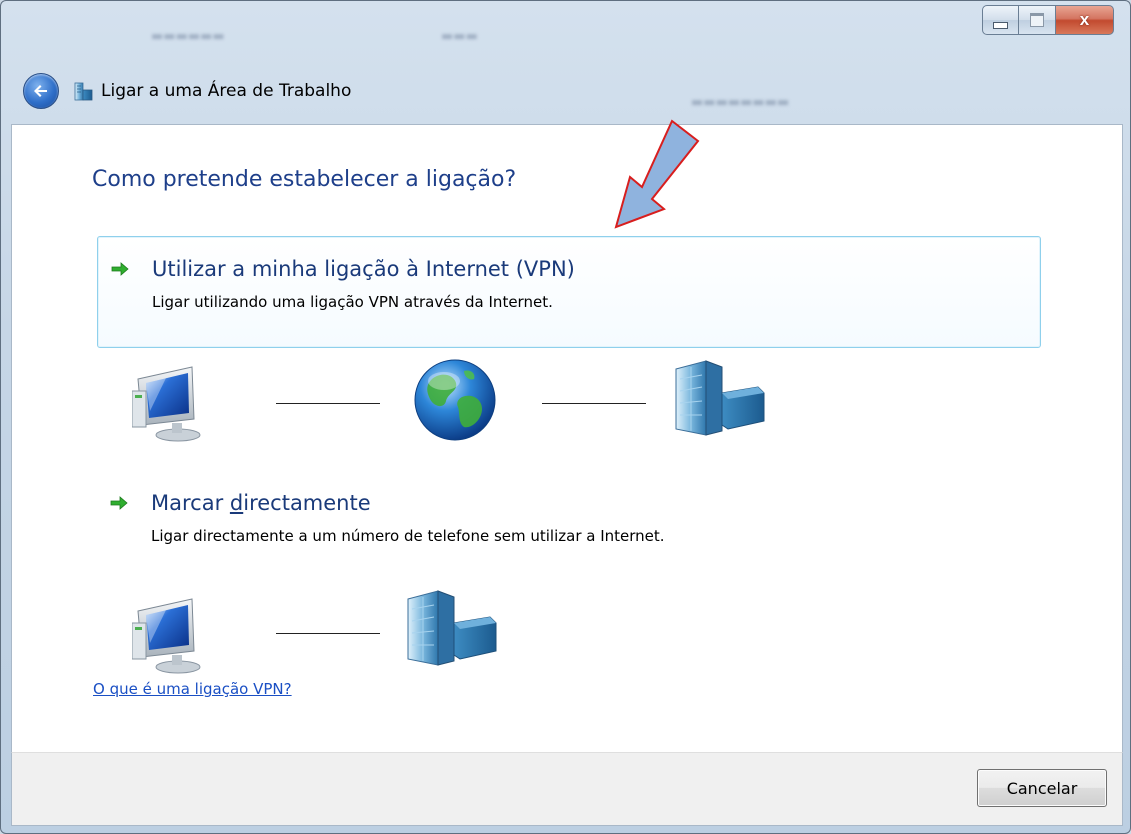 Image resolution: width=1131 pixels, height=834 pixels. I want to click on background-titlebar-blur: ▬▬▬▬▬▬, so click(188, 36).